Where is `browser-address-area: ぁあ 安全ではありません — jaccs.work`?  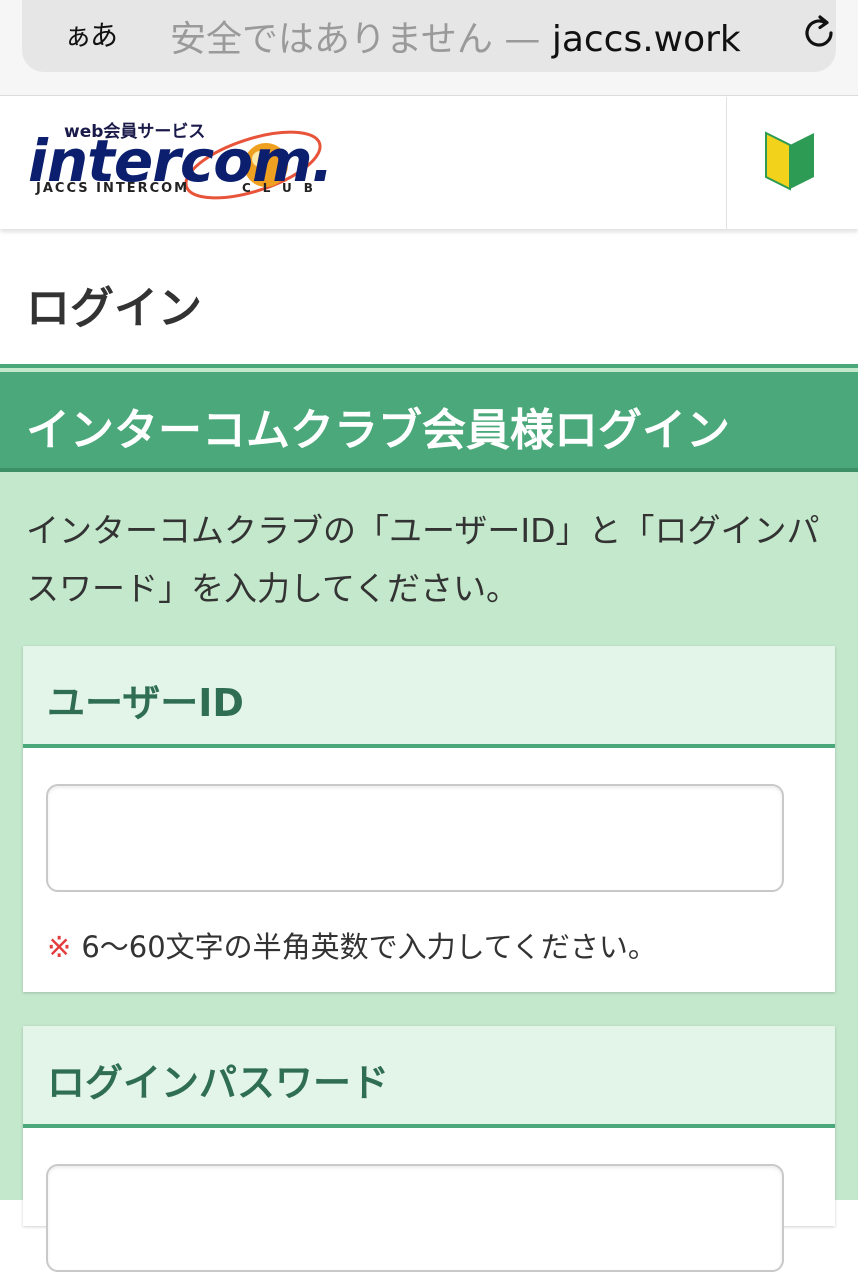
browser-address-area: ぁあ 安全ではありません — jaccs.work is located at coordinates (429, 48).